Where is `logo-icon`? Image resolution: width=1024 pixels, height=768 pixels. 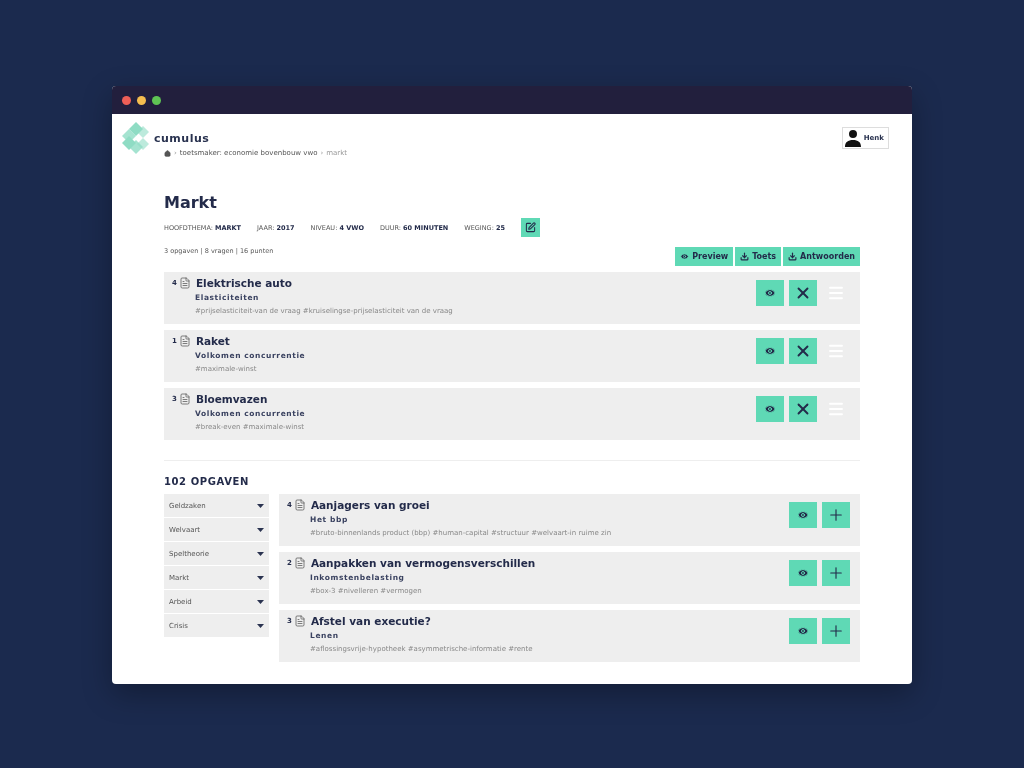
logo-icon is located at coordinates (136, 138).